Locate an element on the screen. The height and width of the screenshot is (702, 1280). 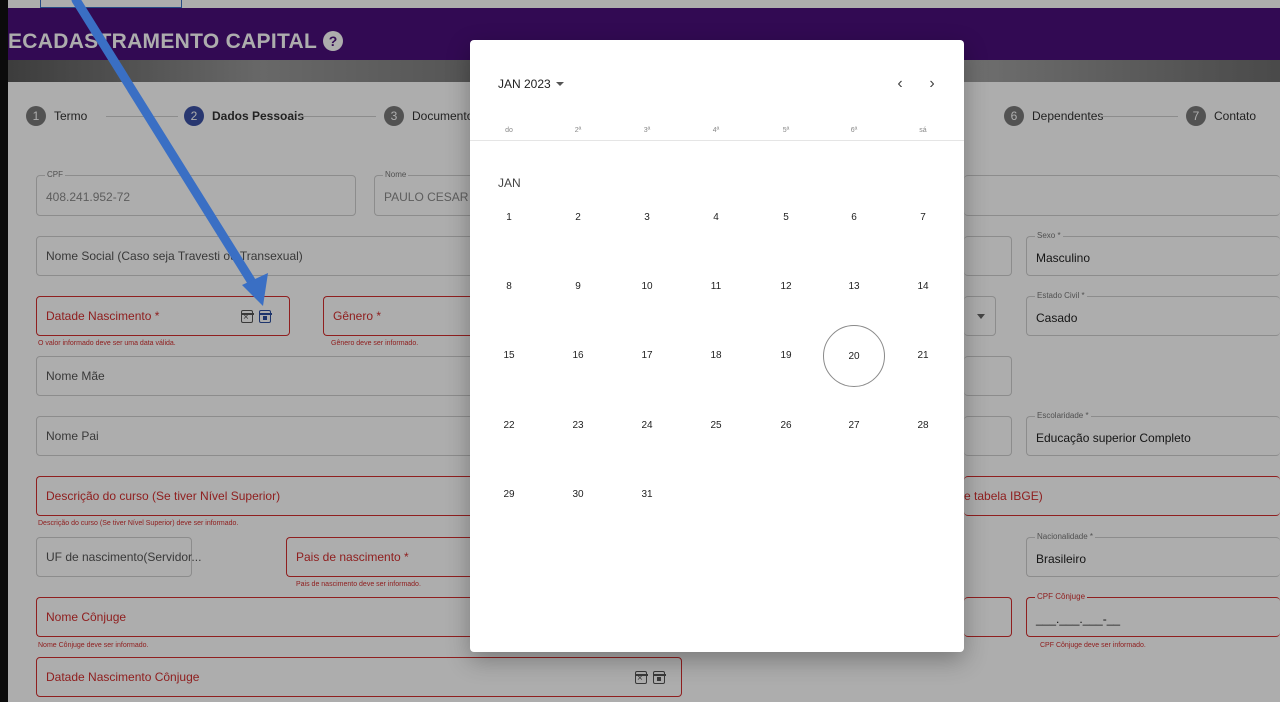
day-cell: 14 is located at coordinates (923, 287).